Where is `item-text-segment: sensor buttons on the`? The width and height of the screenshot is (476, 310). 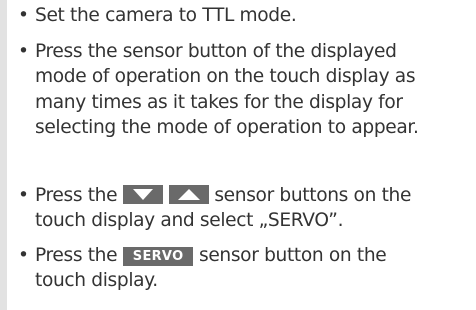
item-text-segment: sensor buttons on the is located at coordinates (313, 195).